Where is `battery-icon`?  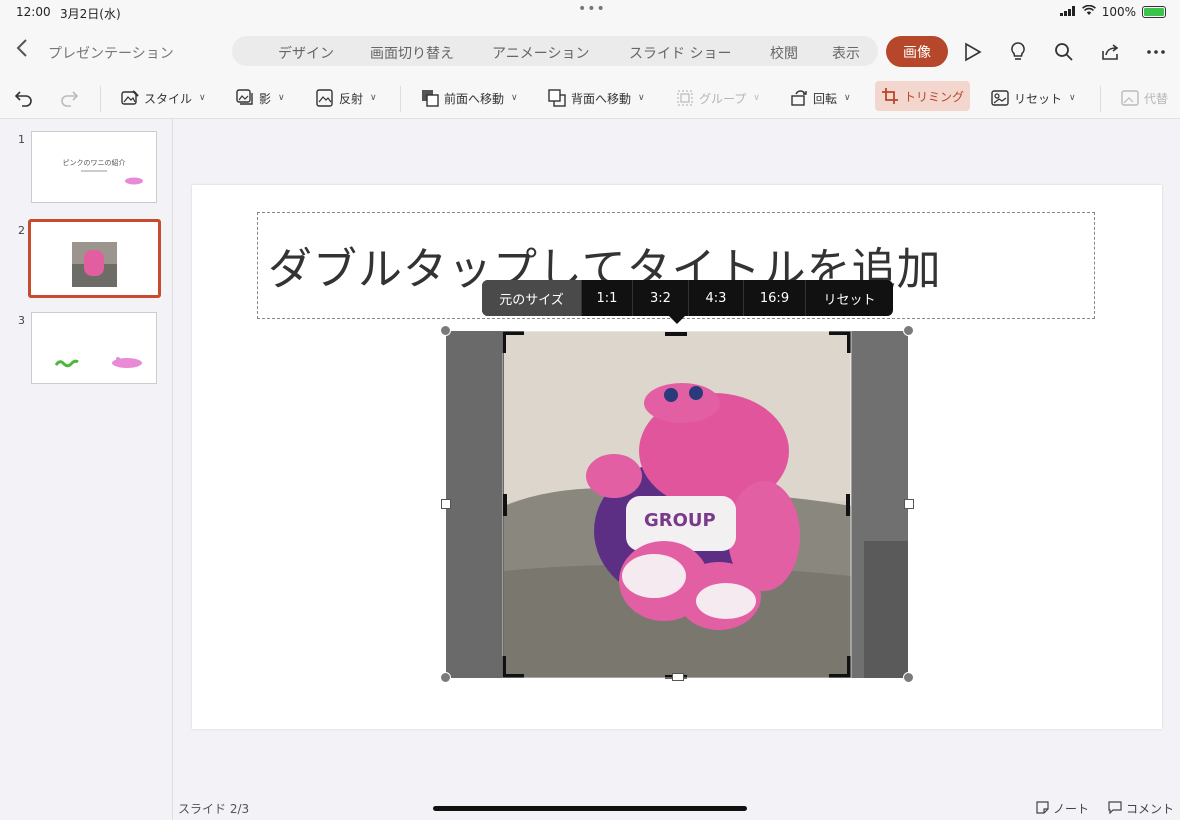
battery-icon is located at coordinates (1154, 12).